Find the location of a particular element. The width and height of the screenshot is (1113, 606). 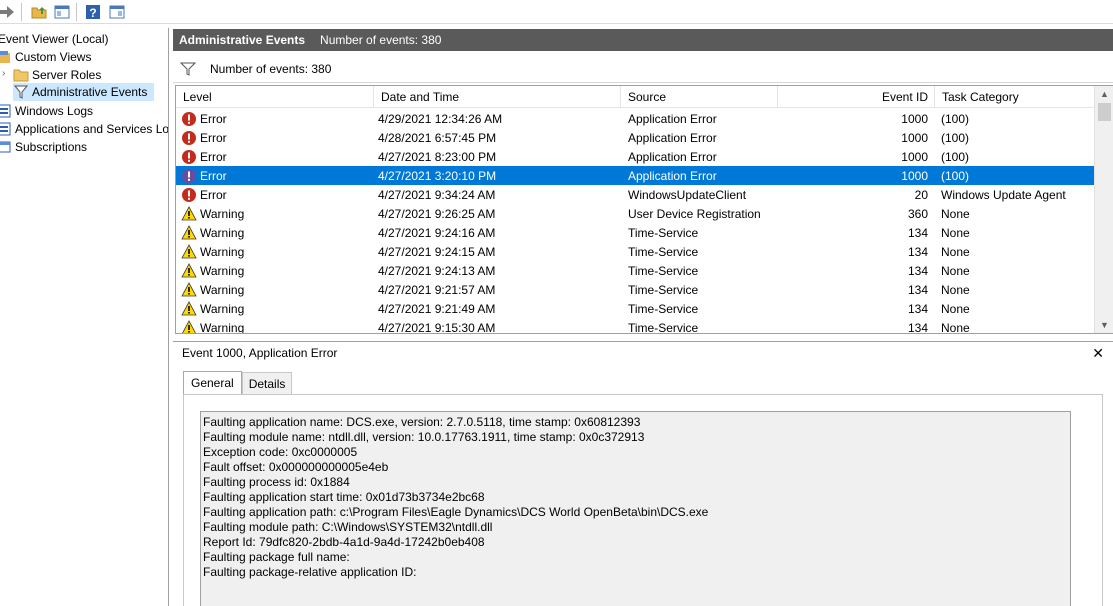

show-hide-tree-icon is located at coordinates (62, 12).